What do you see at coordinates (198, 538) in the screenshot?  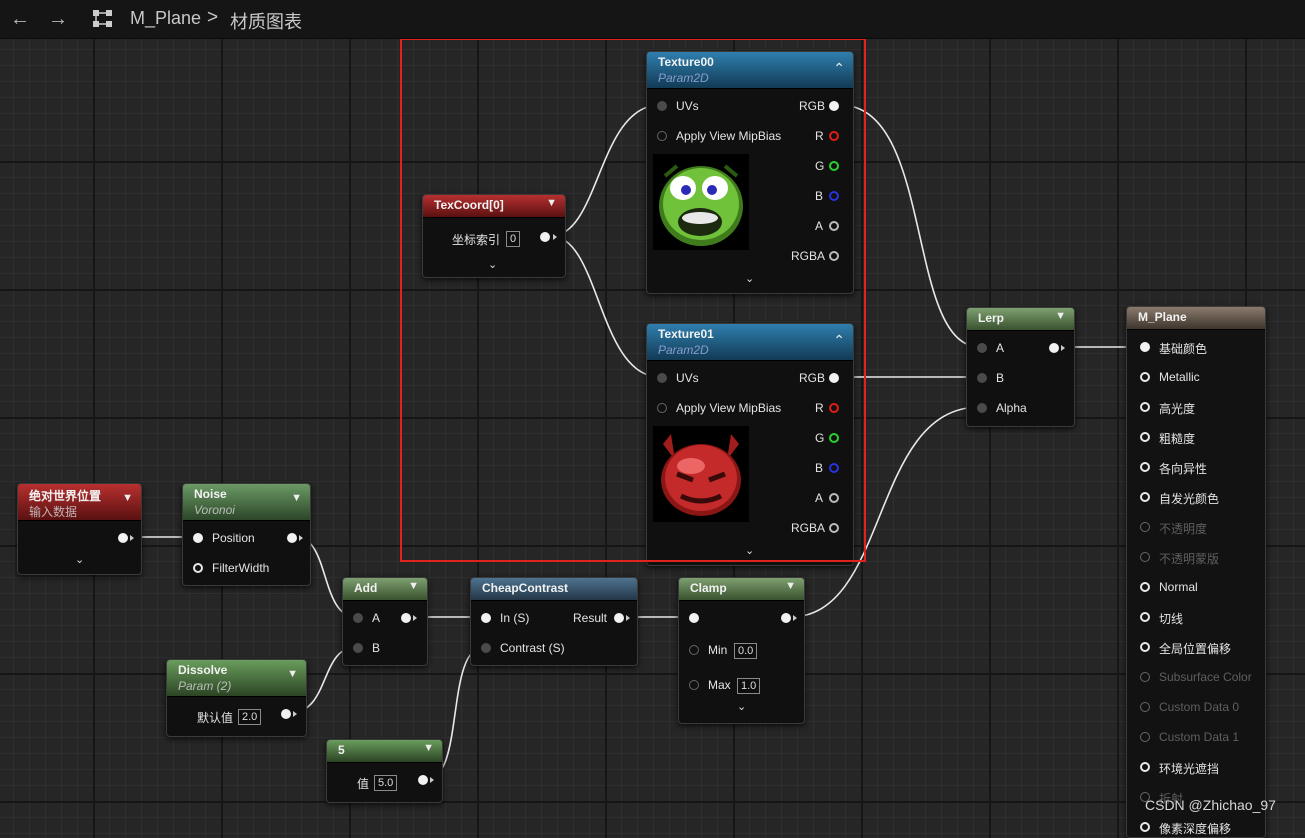 I see `position-input-pin` at bounding box center [198, 538].